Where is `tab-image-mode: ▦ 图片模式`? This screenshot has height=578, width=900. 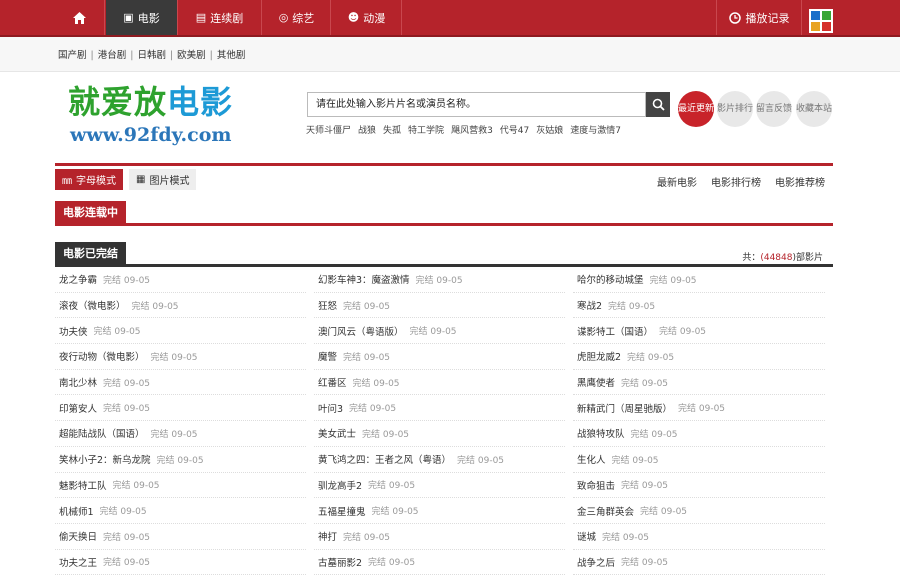
tab-image-mode: ▦ 图片模式 is located at coordinates (163, 179).